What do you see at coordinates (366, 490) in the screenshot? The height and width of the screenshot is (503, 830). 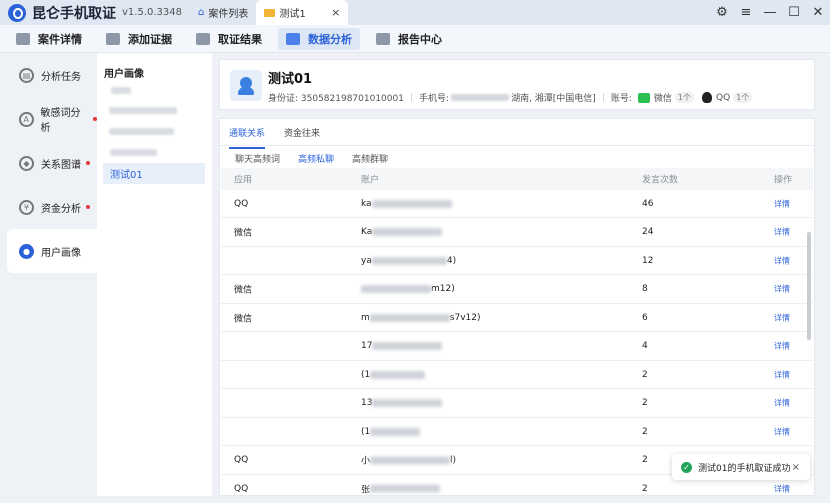 I see `account-prefix: 张` at bounding box center [366, 490].